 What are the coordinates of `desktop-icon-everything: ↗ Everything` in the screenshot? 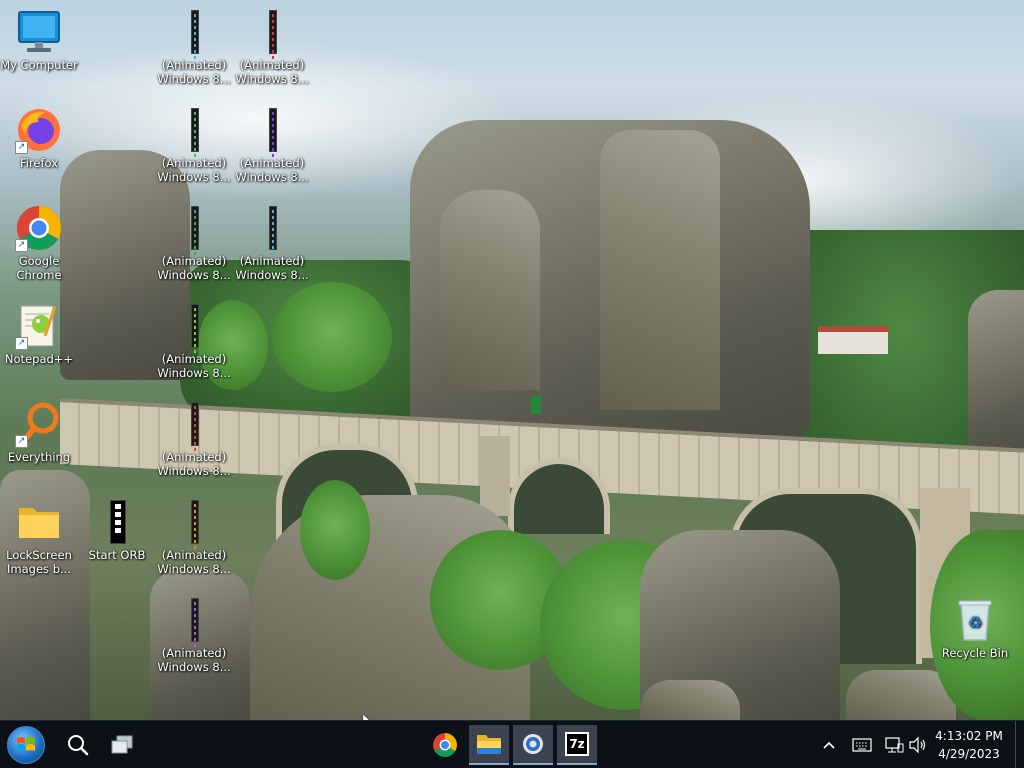 It's located at (39, 432).